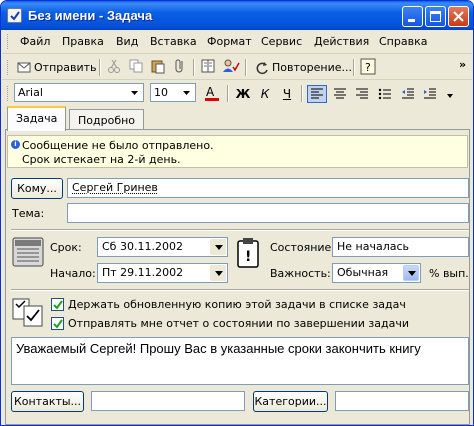 The image size is (474, 426). What do you see at coordinates (143, 272) in the screenshot?
I see `start-date-value: Пт 29.11.2002` at bounding box center [143, 272].